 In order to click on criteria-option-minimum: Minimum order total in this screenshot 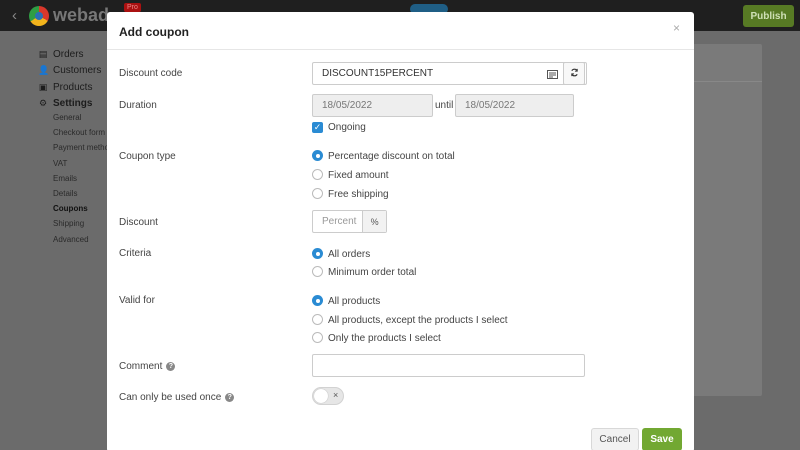, I will do `click(372, 272)`.